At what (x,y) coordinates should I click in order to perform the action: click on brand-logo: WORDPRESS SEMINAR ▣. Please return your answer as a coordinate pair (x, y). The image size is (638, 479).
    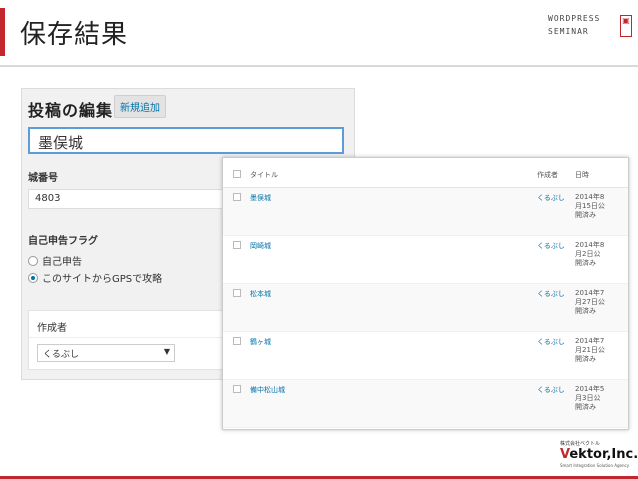
    Looking at the image, I should click on (590, 26).